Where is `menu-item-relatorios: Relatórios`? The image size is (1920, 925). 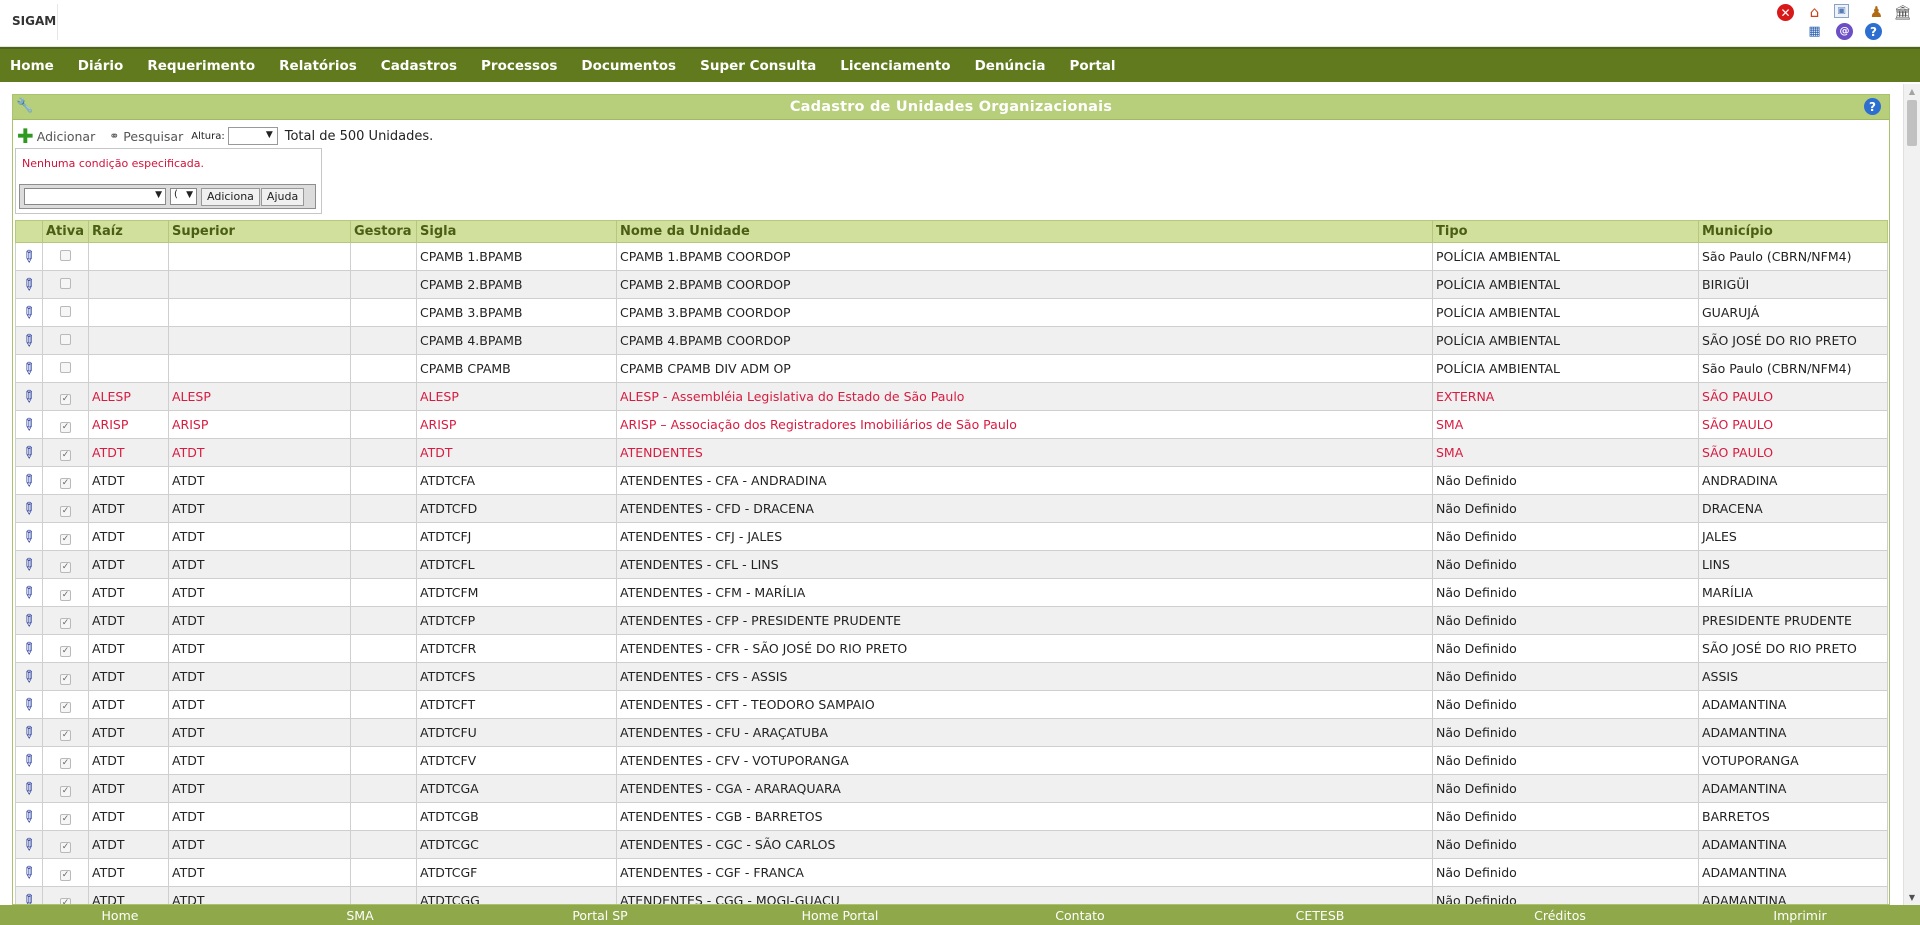 menu-item-relatorios: Relatórios is located at coordinates (318, 66).